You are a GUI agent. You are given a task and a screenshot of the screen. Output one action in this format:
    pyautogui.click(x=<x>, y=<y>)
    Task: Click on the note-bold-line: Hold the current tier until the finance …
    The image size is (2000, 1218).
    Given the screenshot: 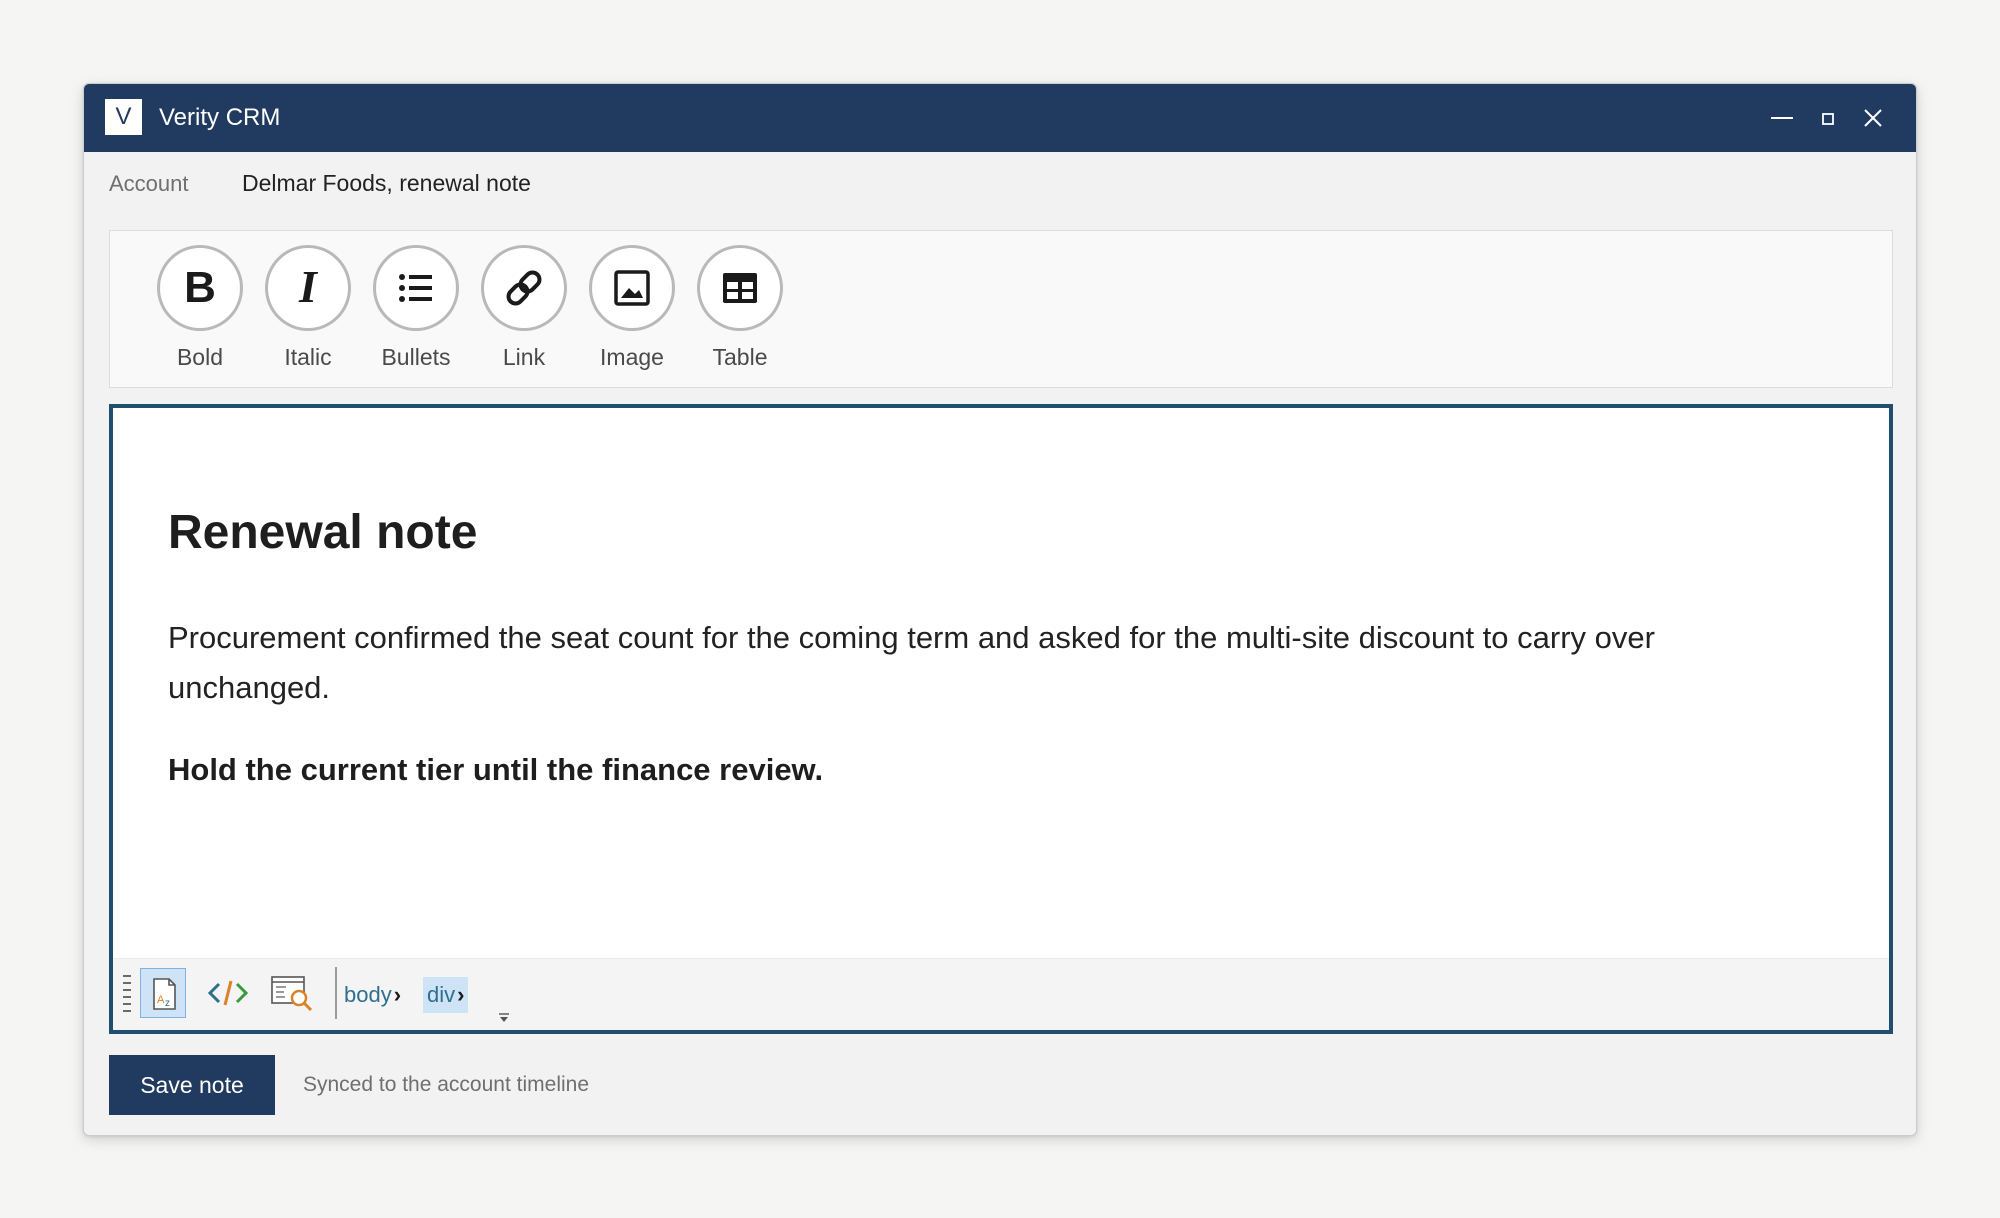 What is the action you would take?
    pyautogui.click(x=495, y=770)
    